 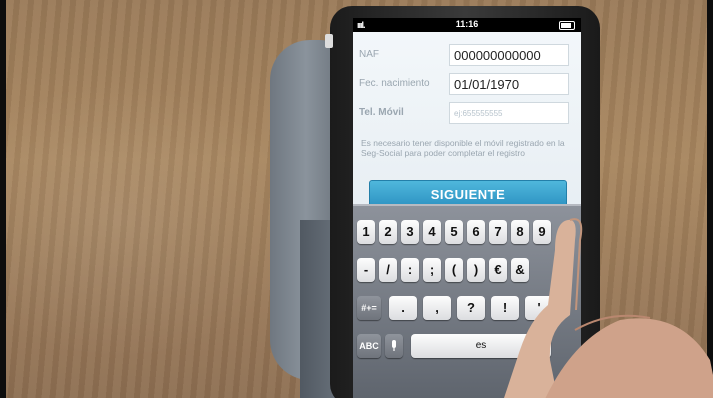 I want to click on key-1: 1, so click(x=366, y=232).